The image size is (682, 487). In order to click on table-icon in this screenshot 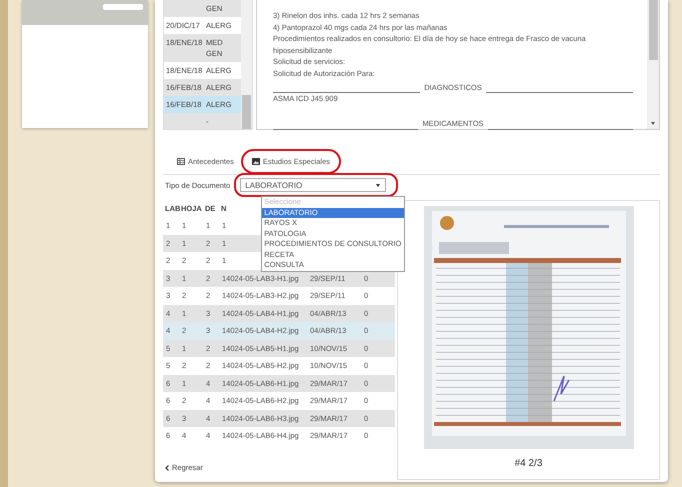, I will do `click(181, 162)`.